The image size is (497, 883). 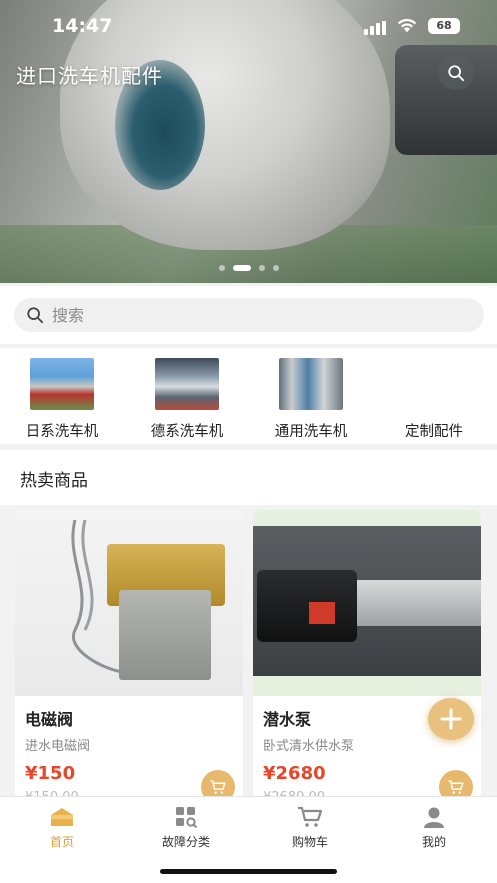 I want to click on bottom-tab-bar: 首页 故障分类 购物车 我的, so click(x=248, y=839).